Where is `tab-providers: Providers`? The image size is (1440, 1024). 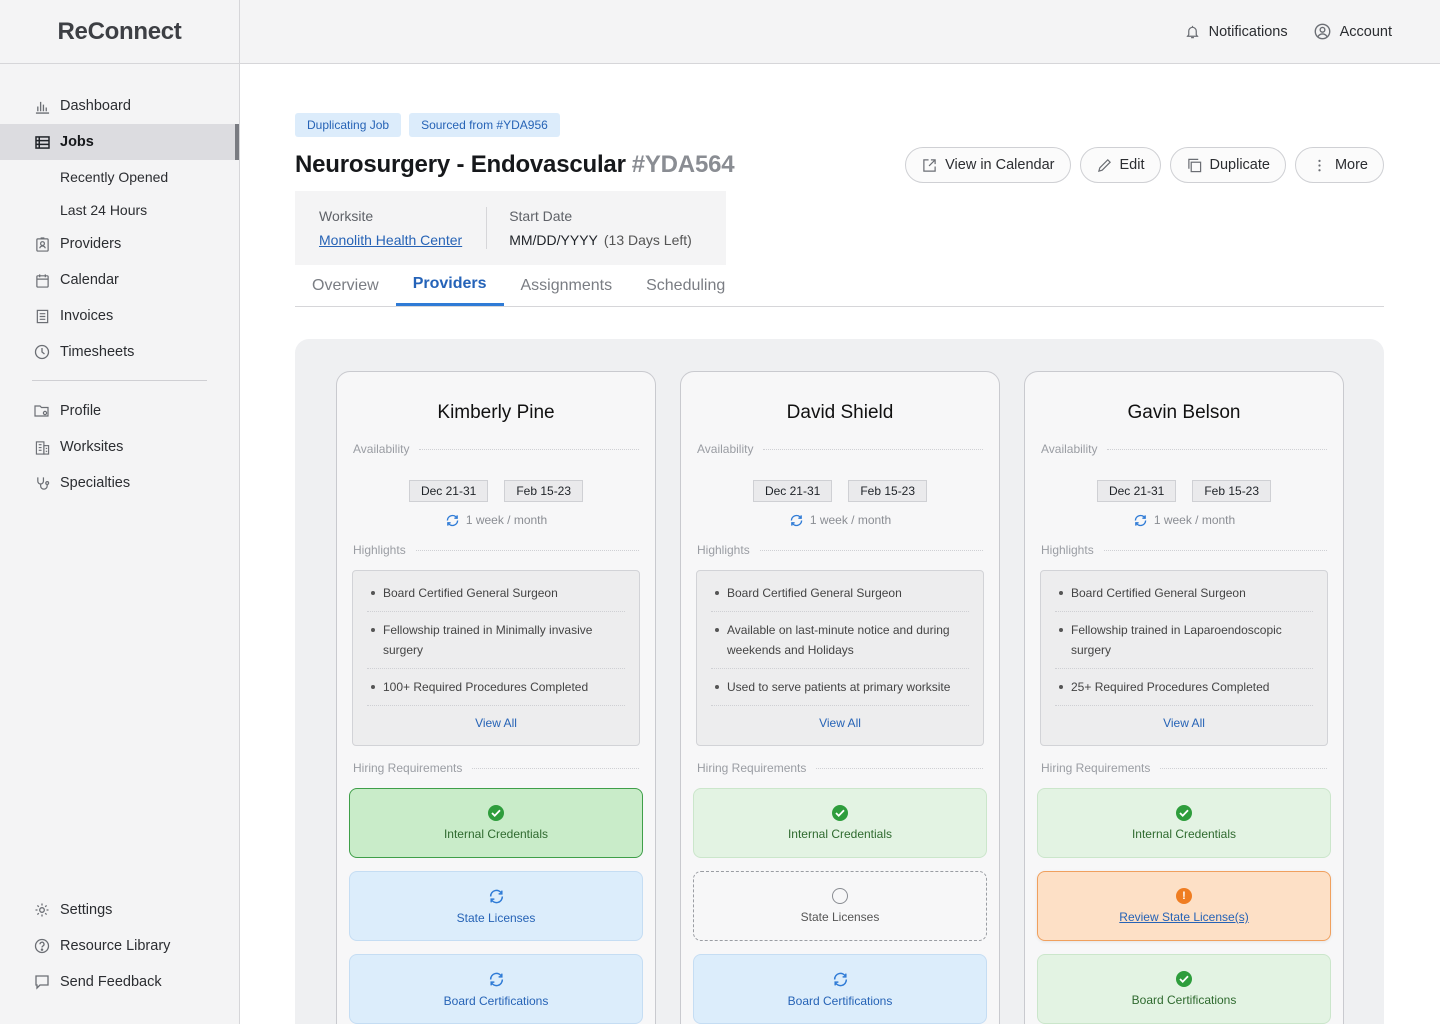
tab-providers: Providers is located at coordinates (449, 285).